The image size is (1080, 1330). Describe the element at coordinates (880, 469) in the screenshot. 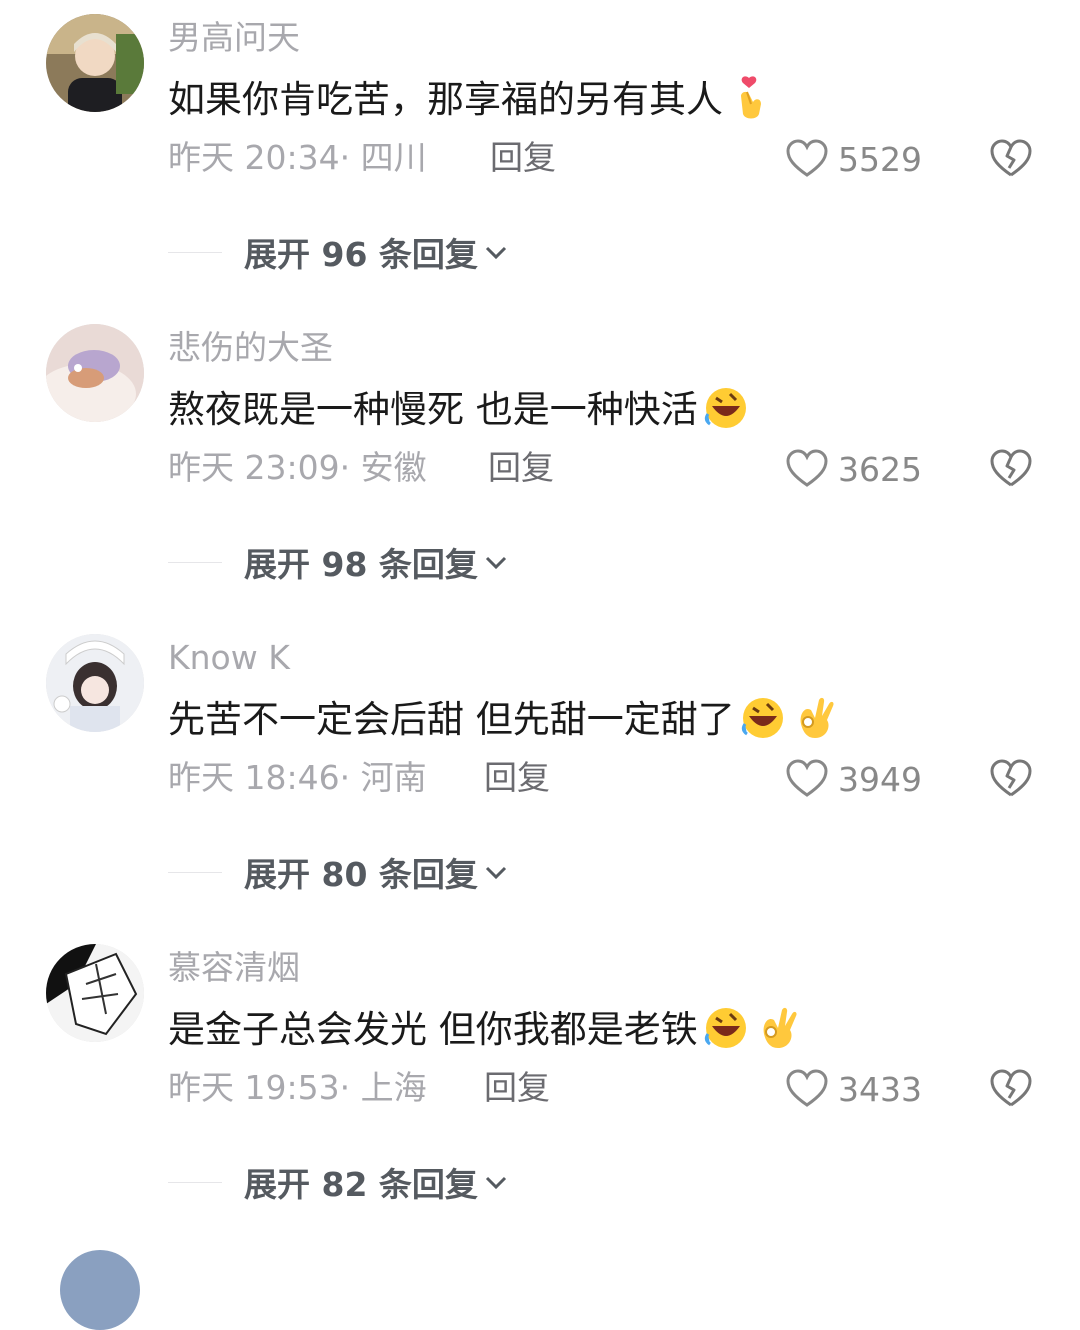

I see `like-count: 3625` at that location.